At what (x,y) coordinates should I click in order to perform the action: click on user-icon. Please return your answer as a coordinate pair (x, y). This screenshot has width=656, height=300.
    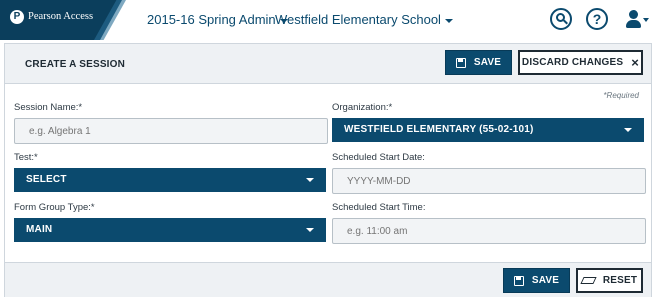
    Looking at the image, I should click on (633, 20).